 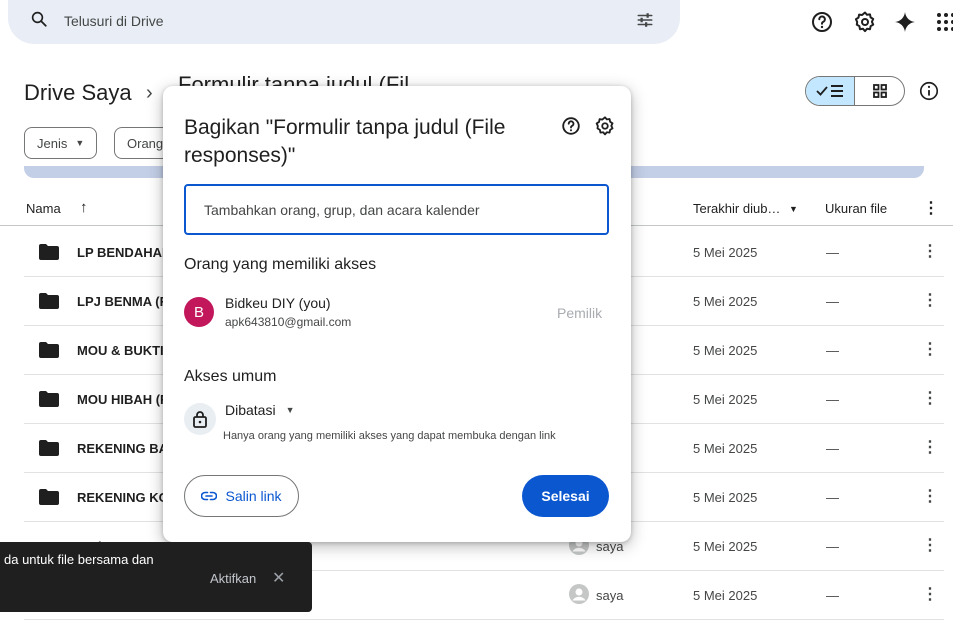 I want to click on list-view-icon, so click(x=829, y=91).